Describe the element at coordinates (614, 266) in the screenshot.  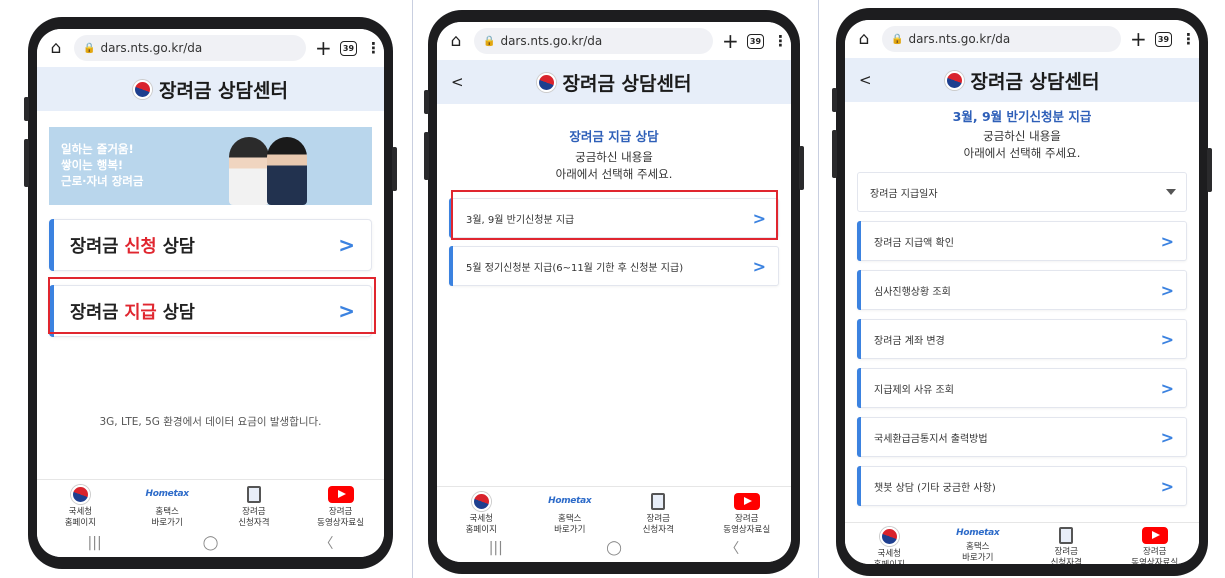
I see `list-item: 5월 정기신청분 지급(6~11월 기한 후 신청분 지급) >` at that location.